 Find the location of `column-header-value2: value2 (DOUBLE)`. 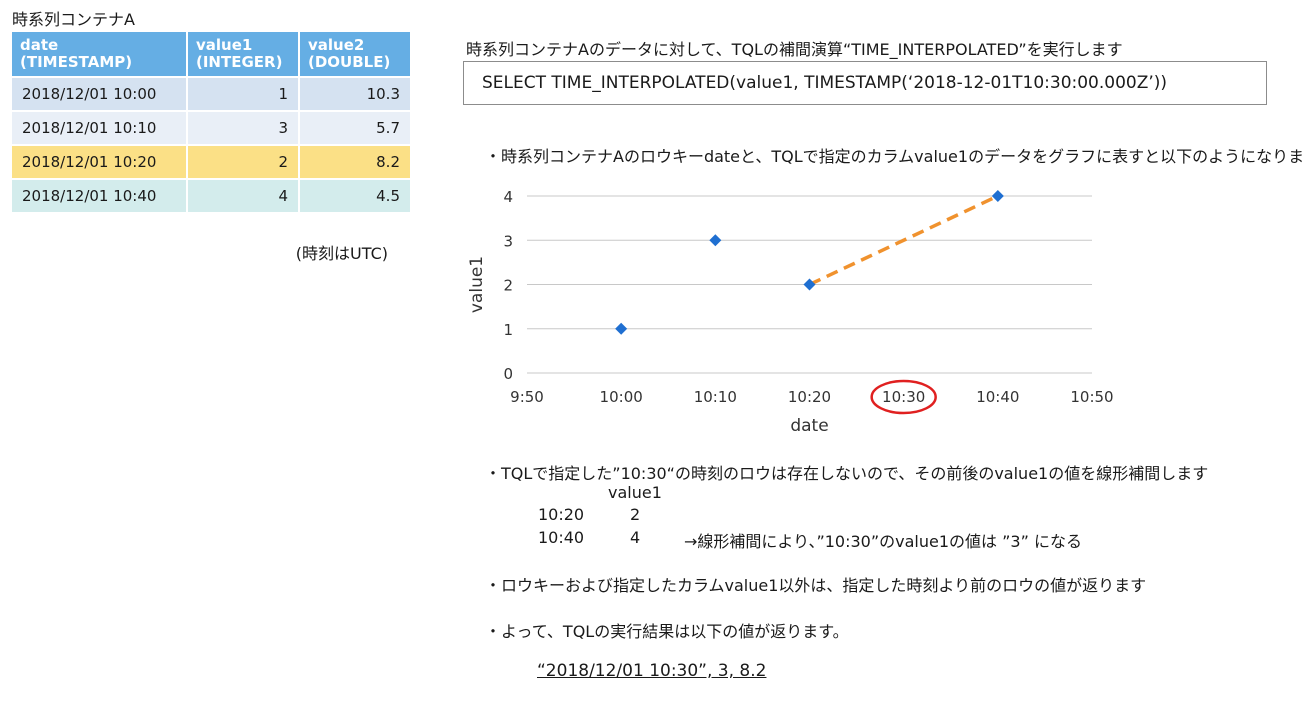

column-header-value2: value2 (DOUBLE) is located at coordinates (354, 54).